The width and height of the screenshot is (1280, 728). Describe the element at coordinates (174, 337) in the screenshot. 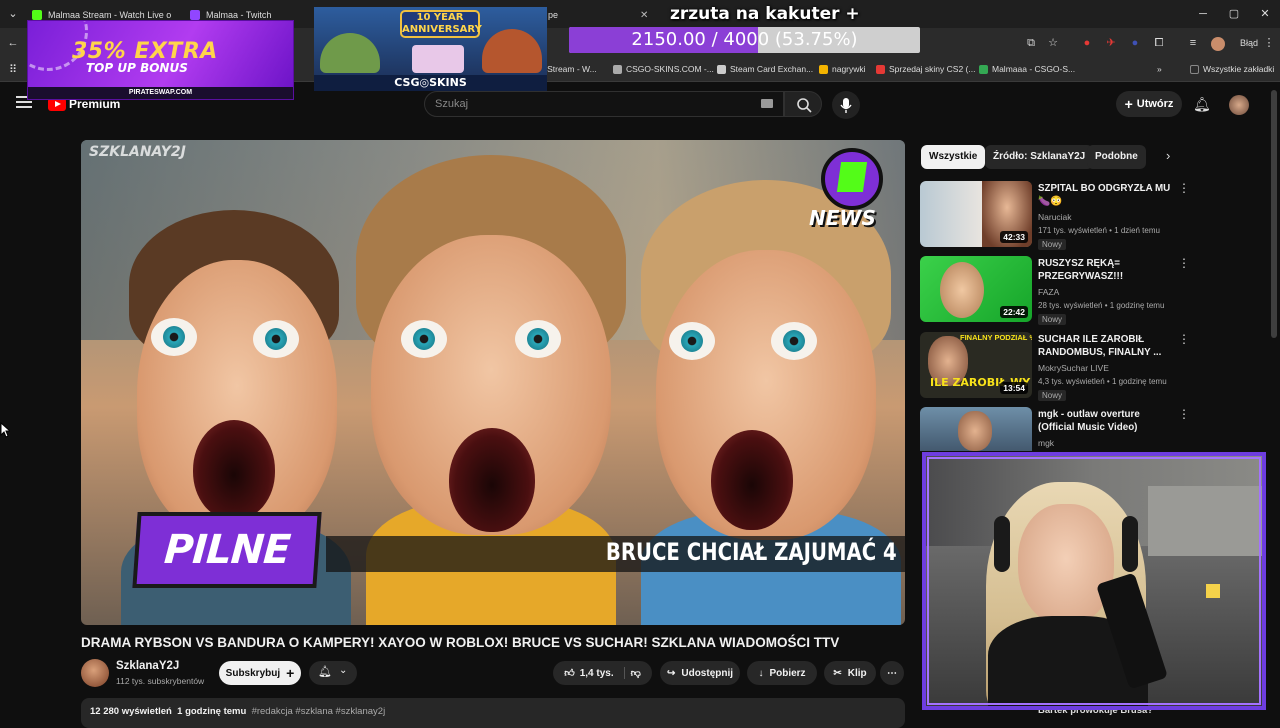

I see `kid-left-eye` at that location.